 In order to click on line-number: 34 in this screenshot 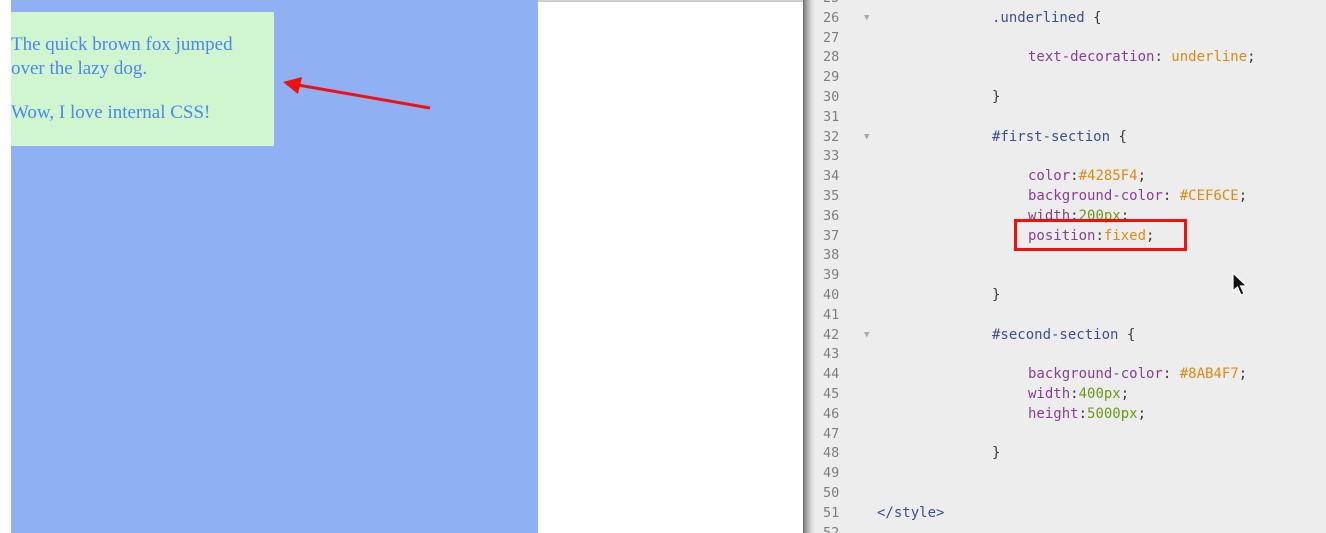, I will do `click(831, 176)`.